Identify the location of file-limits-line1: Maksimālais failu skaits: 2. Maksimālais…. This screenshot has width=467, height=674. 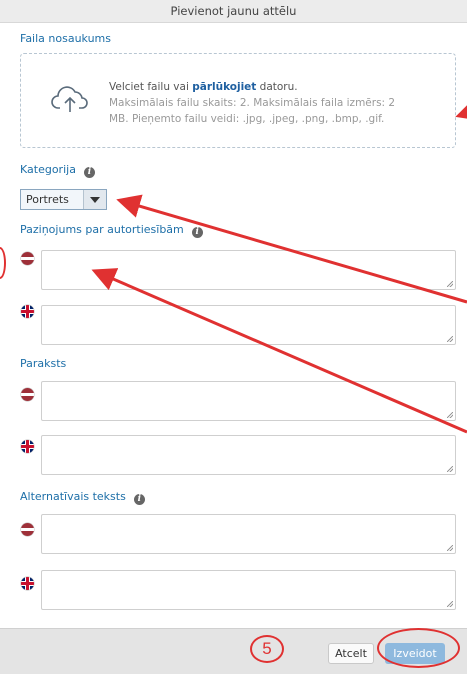
(252, 103).